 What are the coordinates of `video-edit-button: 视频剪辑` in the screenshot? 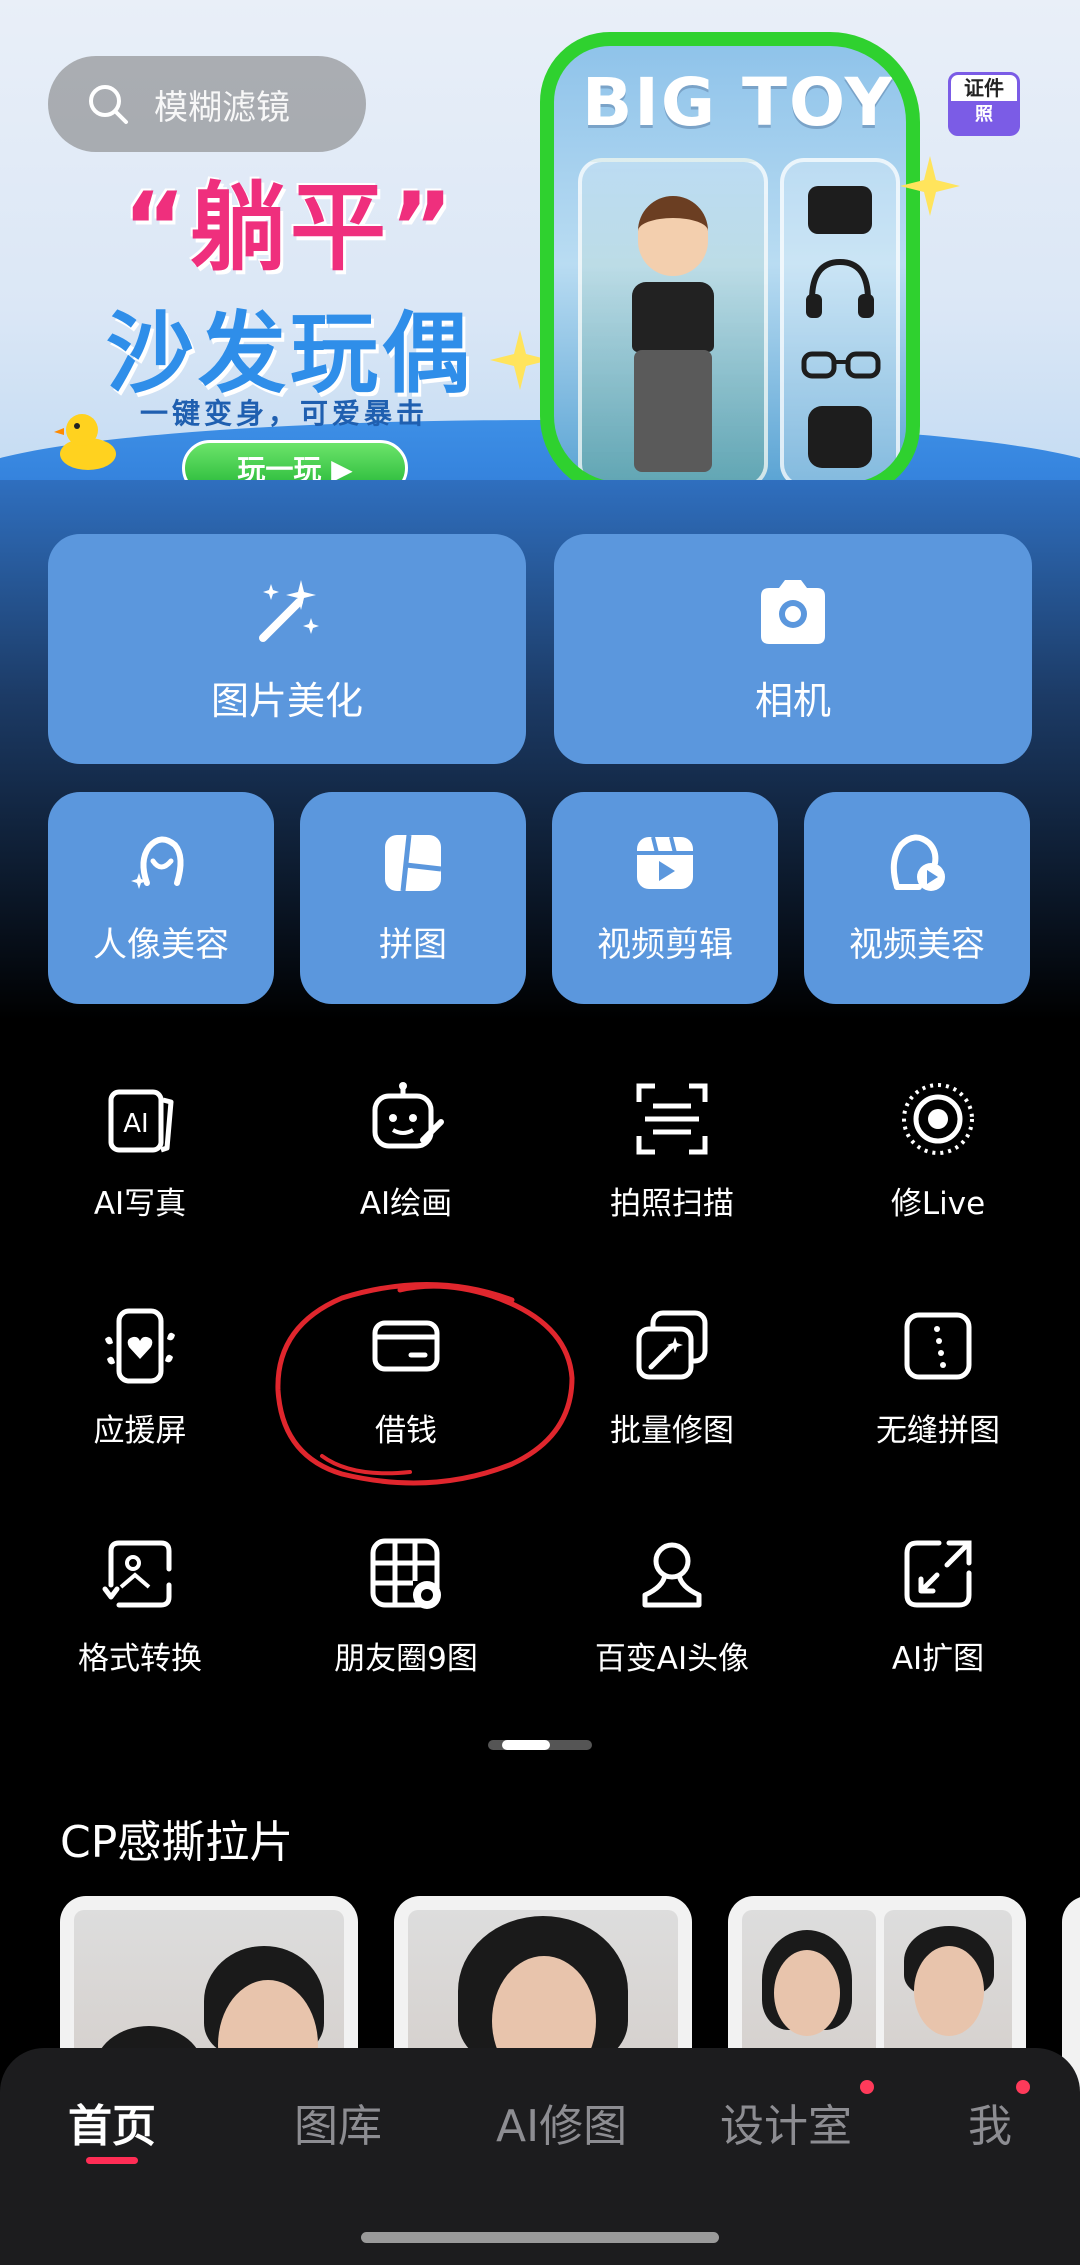 It's located at (665, 898).